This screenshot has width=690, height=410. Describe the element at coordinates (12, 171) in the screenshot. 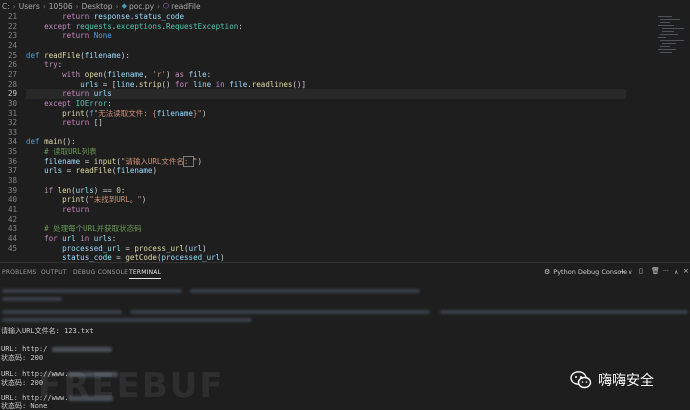

I see `line-number: 37` at that location.